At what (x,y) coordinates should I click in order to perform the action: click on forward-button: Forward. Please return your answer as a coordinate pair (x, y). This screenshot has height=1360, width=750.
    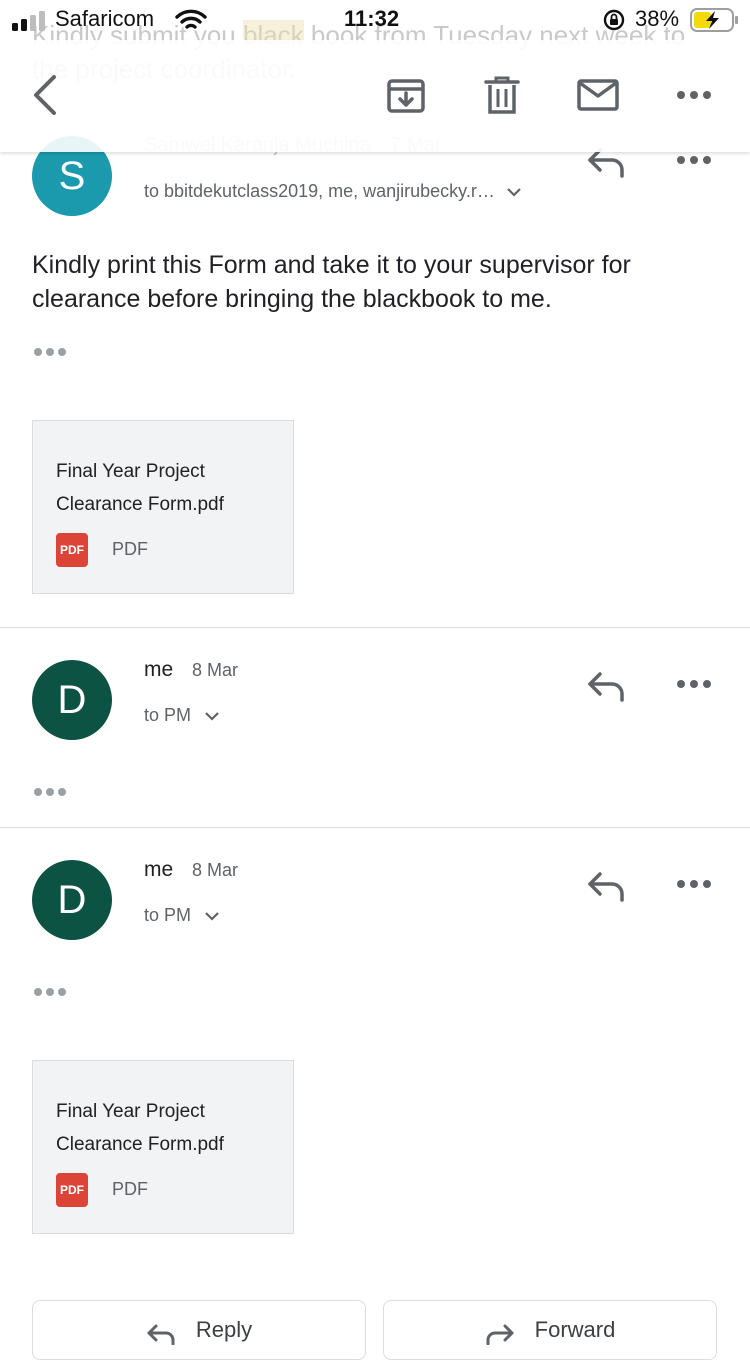
    Looking at the image, I should click on (550, 1330).